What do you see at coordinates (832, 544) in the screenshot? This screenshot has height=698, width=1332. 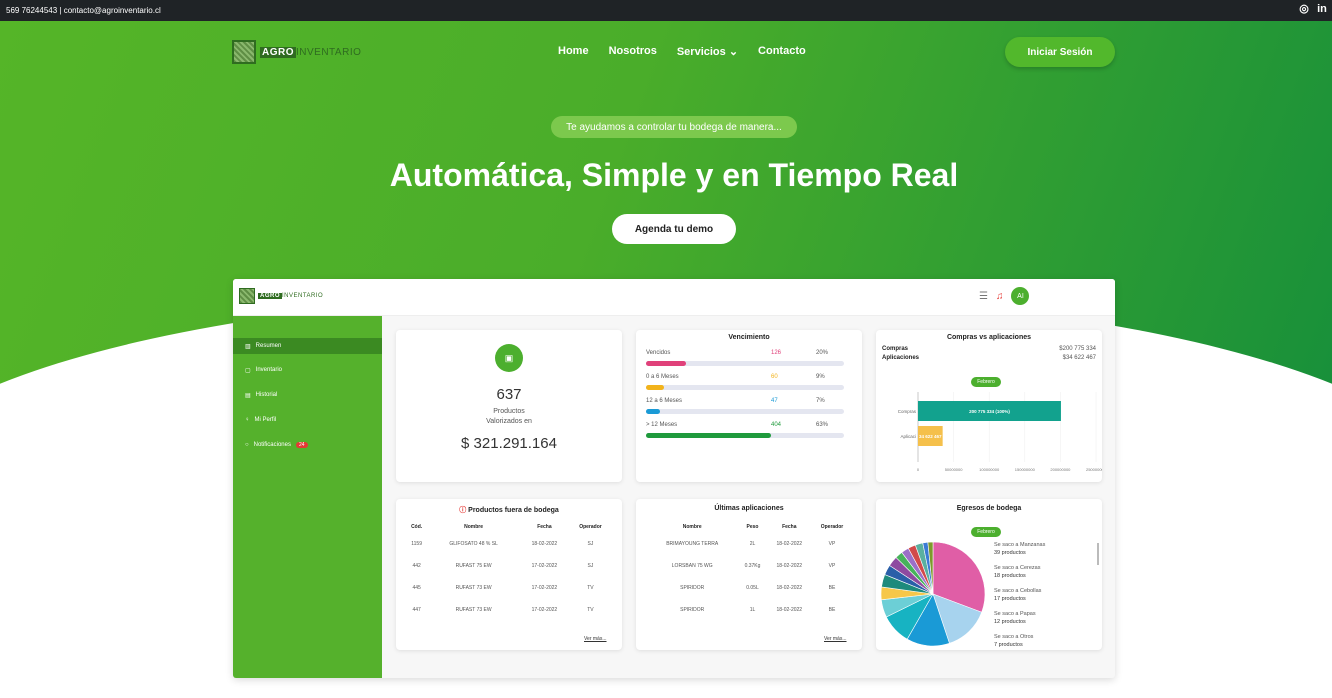 I see `table-cell: VP` at bounding box center [832, 544].